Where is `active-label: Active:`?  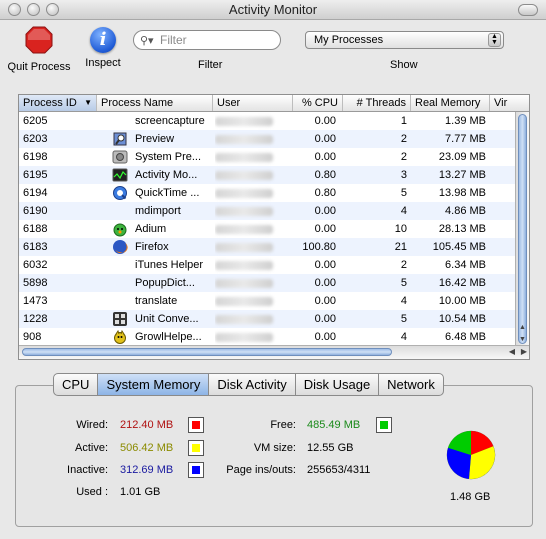 active-label: Active: is located at coordinates (91, 448).